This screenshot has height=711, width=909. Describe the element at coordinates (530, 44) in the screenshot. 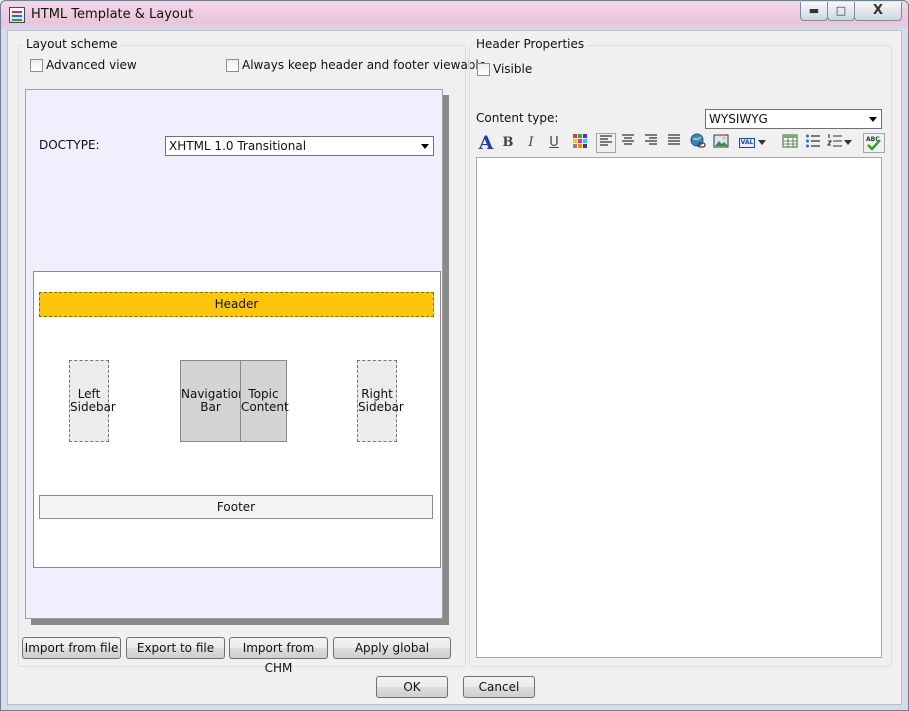

I see `header-properties-title: Header Properties` at that location.